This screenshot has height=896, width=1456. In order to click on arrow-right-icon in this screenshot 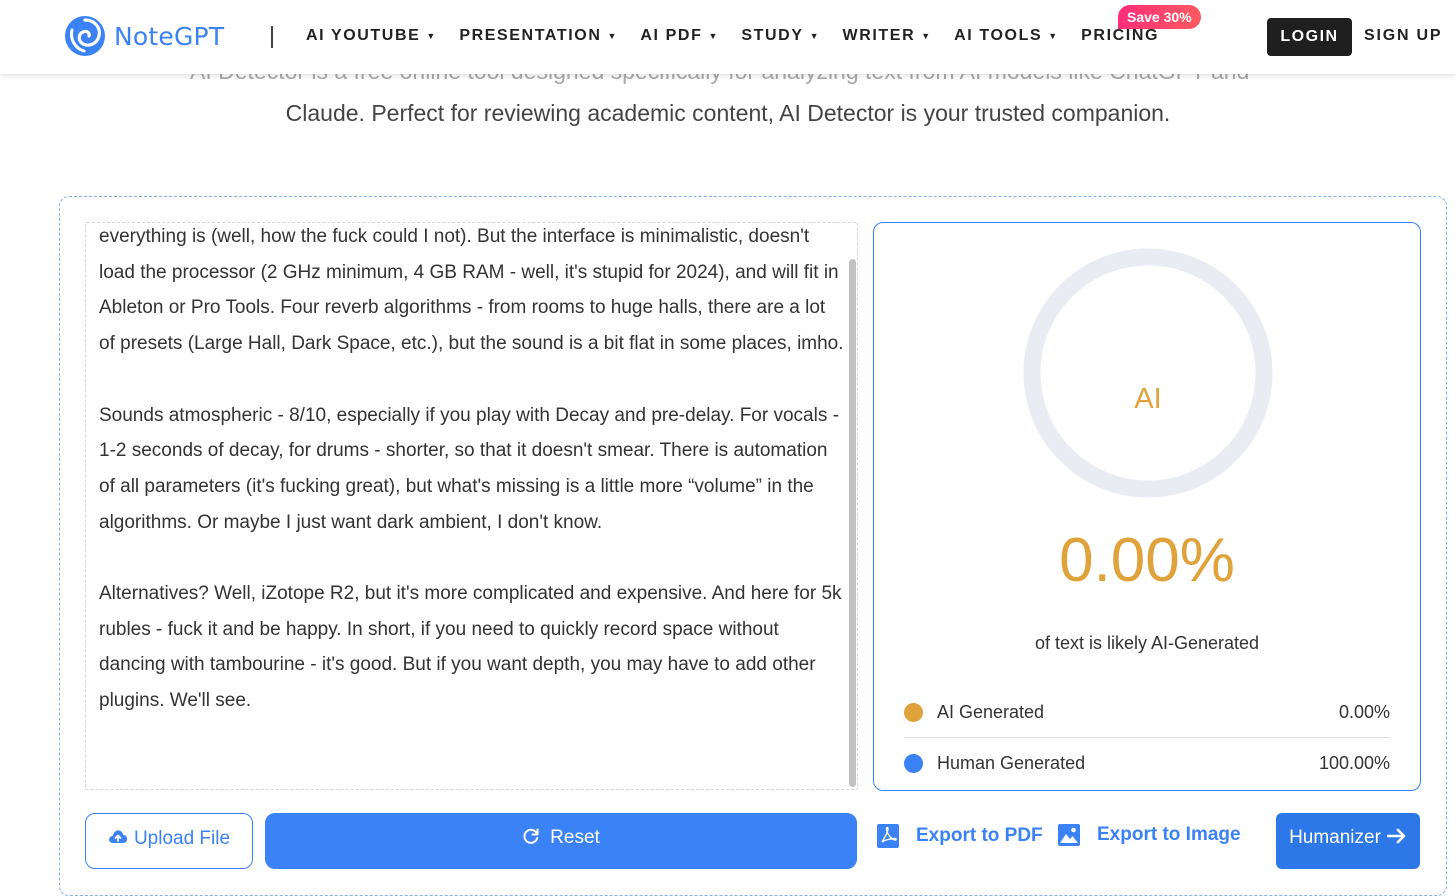, I will do `click(1396, 836)`.